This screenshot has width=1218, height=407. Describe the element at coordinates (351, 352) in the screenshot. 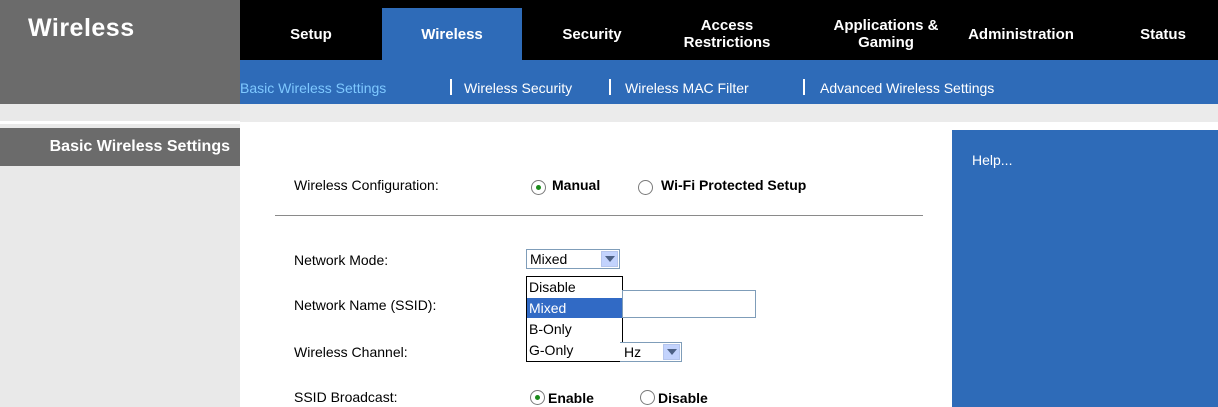

I see `wireless-channel-label: Wireless Channel:` at that location.